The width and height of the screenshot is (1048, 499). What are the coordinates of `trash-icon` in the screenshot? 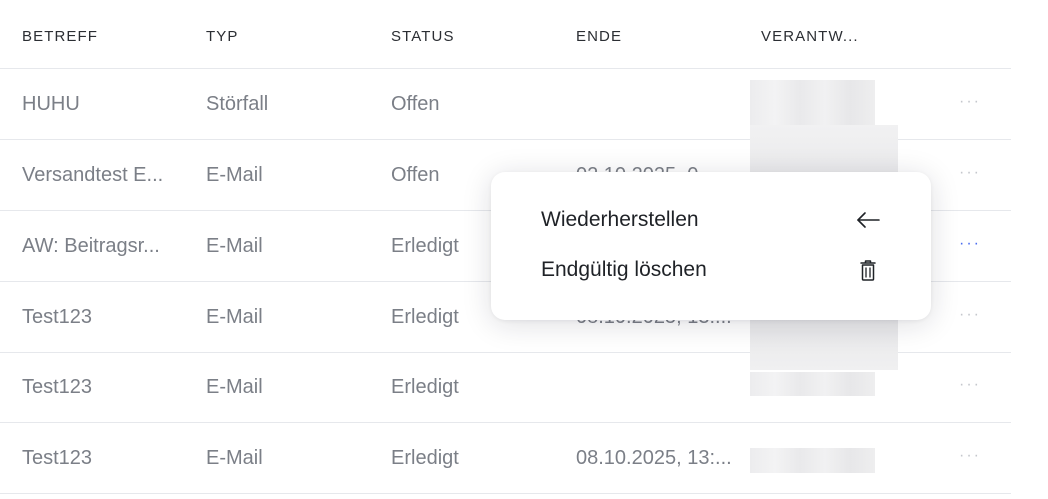 It's located at (868, 270).